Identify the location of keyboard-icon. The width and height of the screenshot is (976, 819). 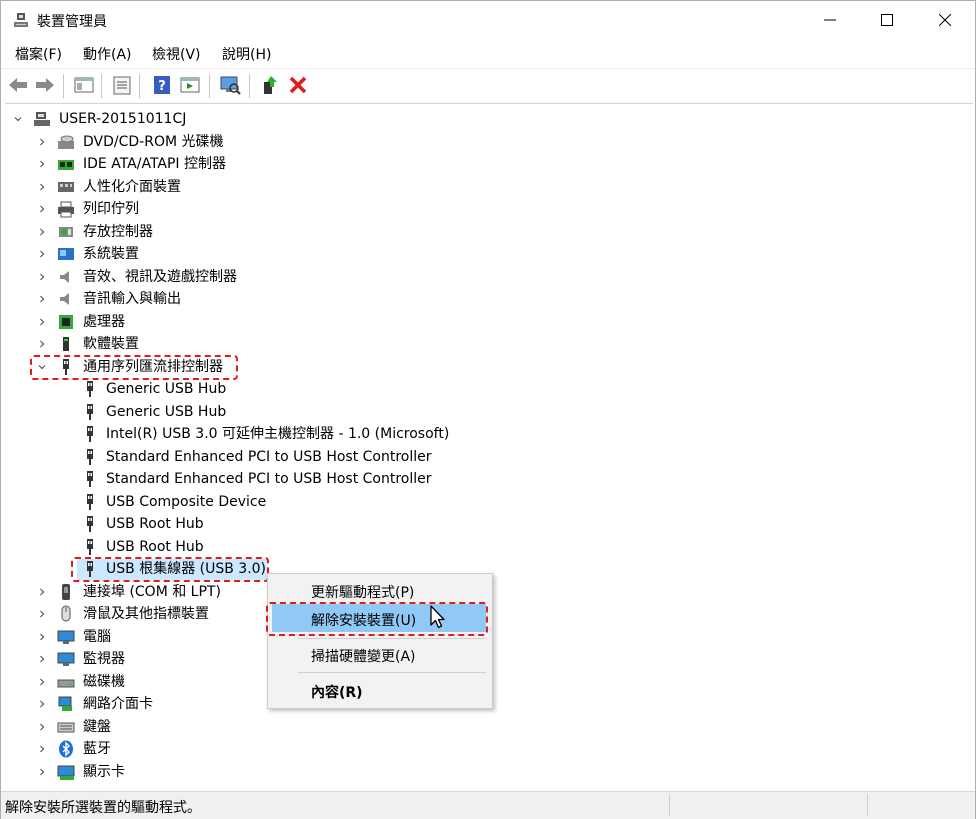
(66, 727).